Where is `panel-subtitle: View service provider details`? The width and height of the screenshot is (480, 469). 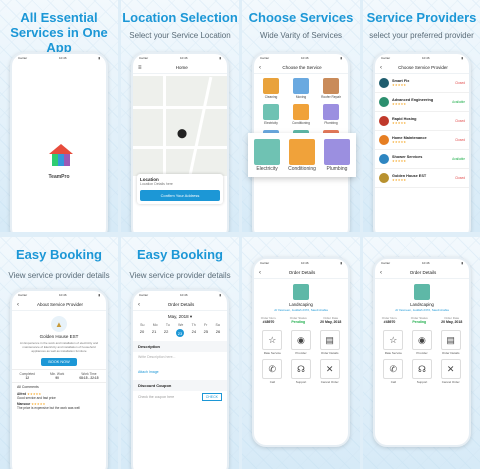 panel-subtitle: View service provider details is located at coordinates (59, 275).